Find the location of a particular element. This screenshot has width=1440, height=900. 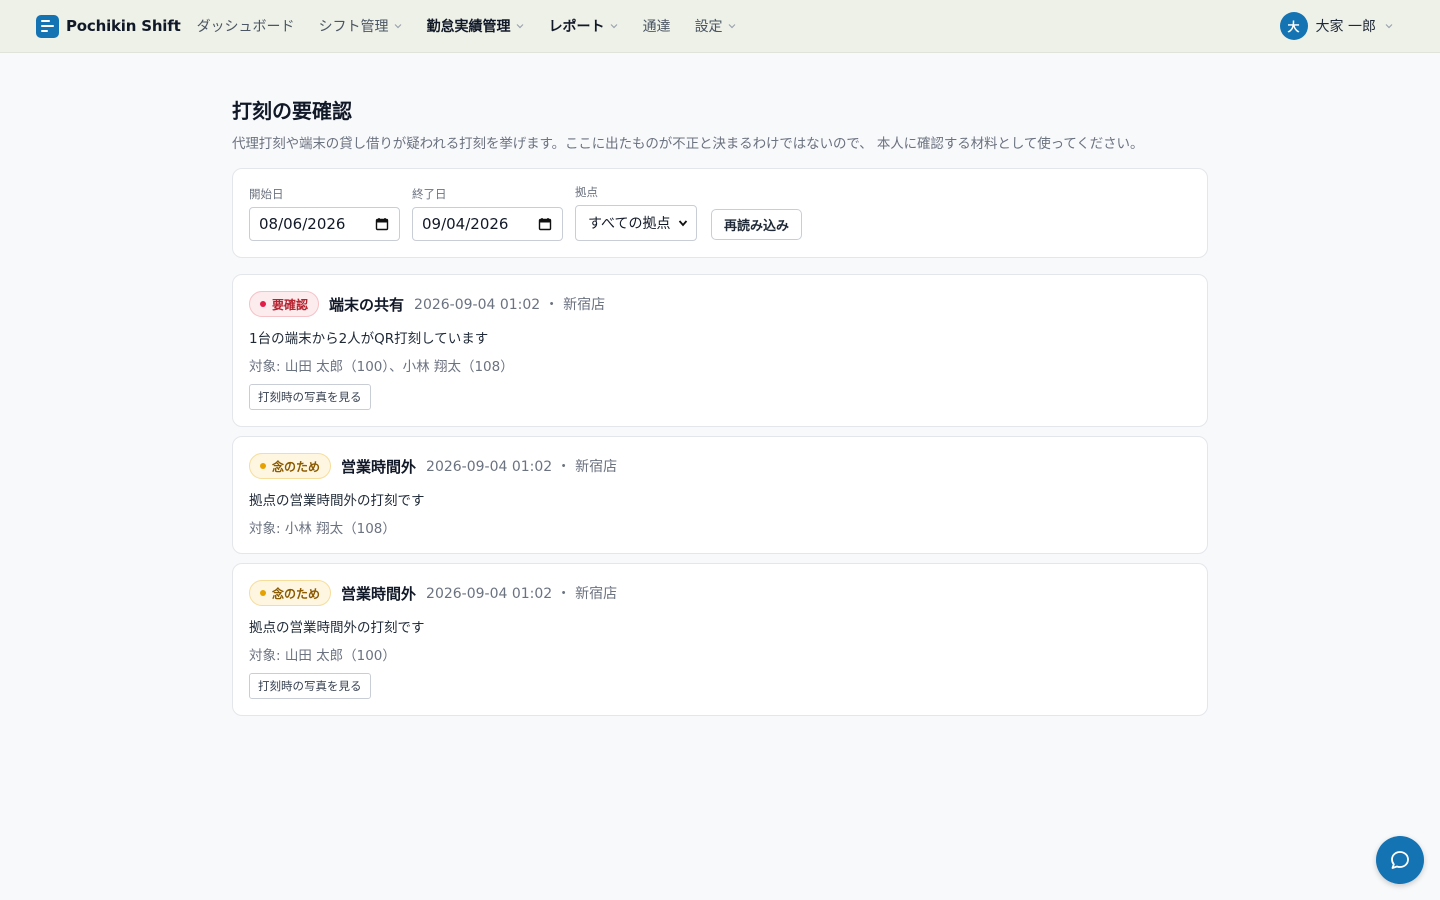

chat-bubble-icon is located at coordinates (1400, 860).